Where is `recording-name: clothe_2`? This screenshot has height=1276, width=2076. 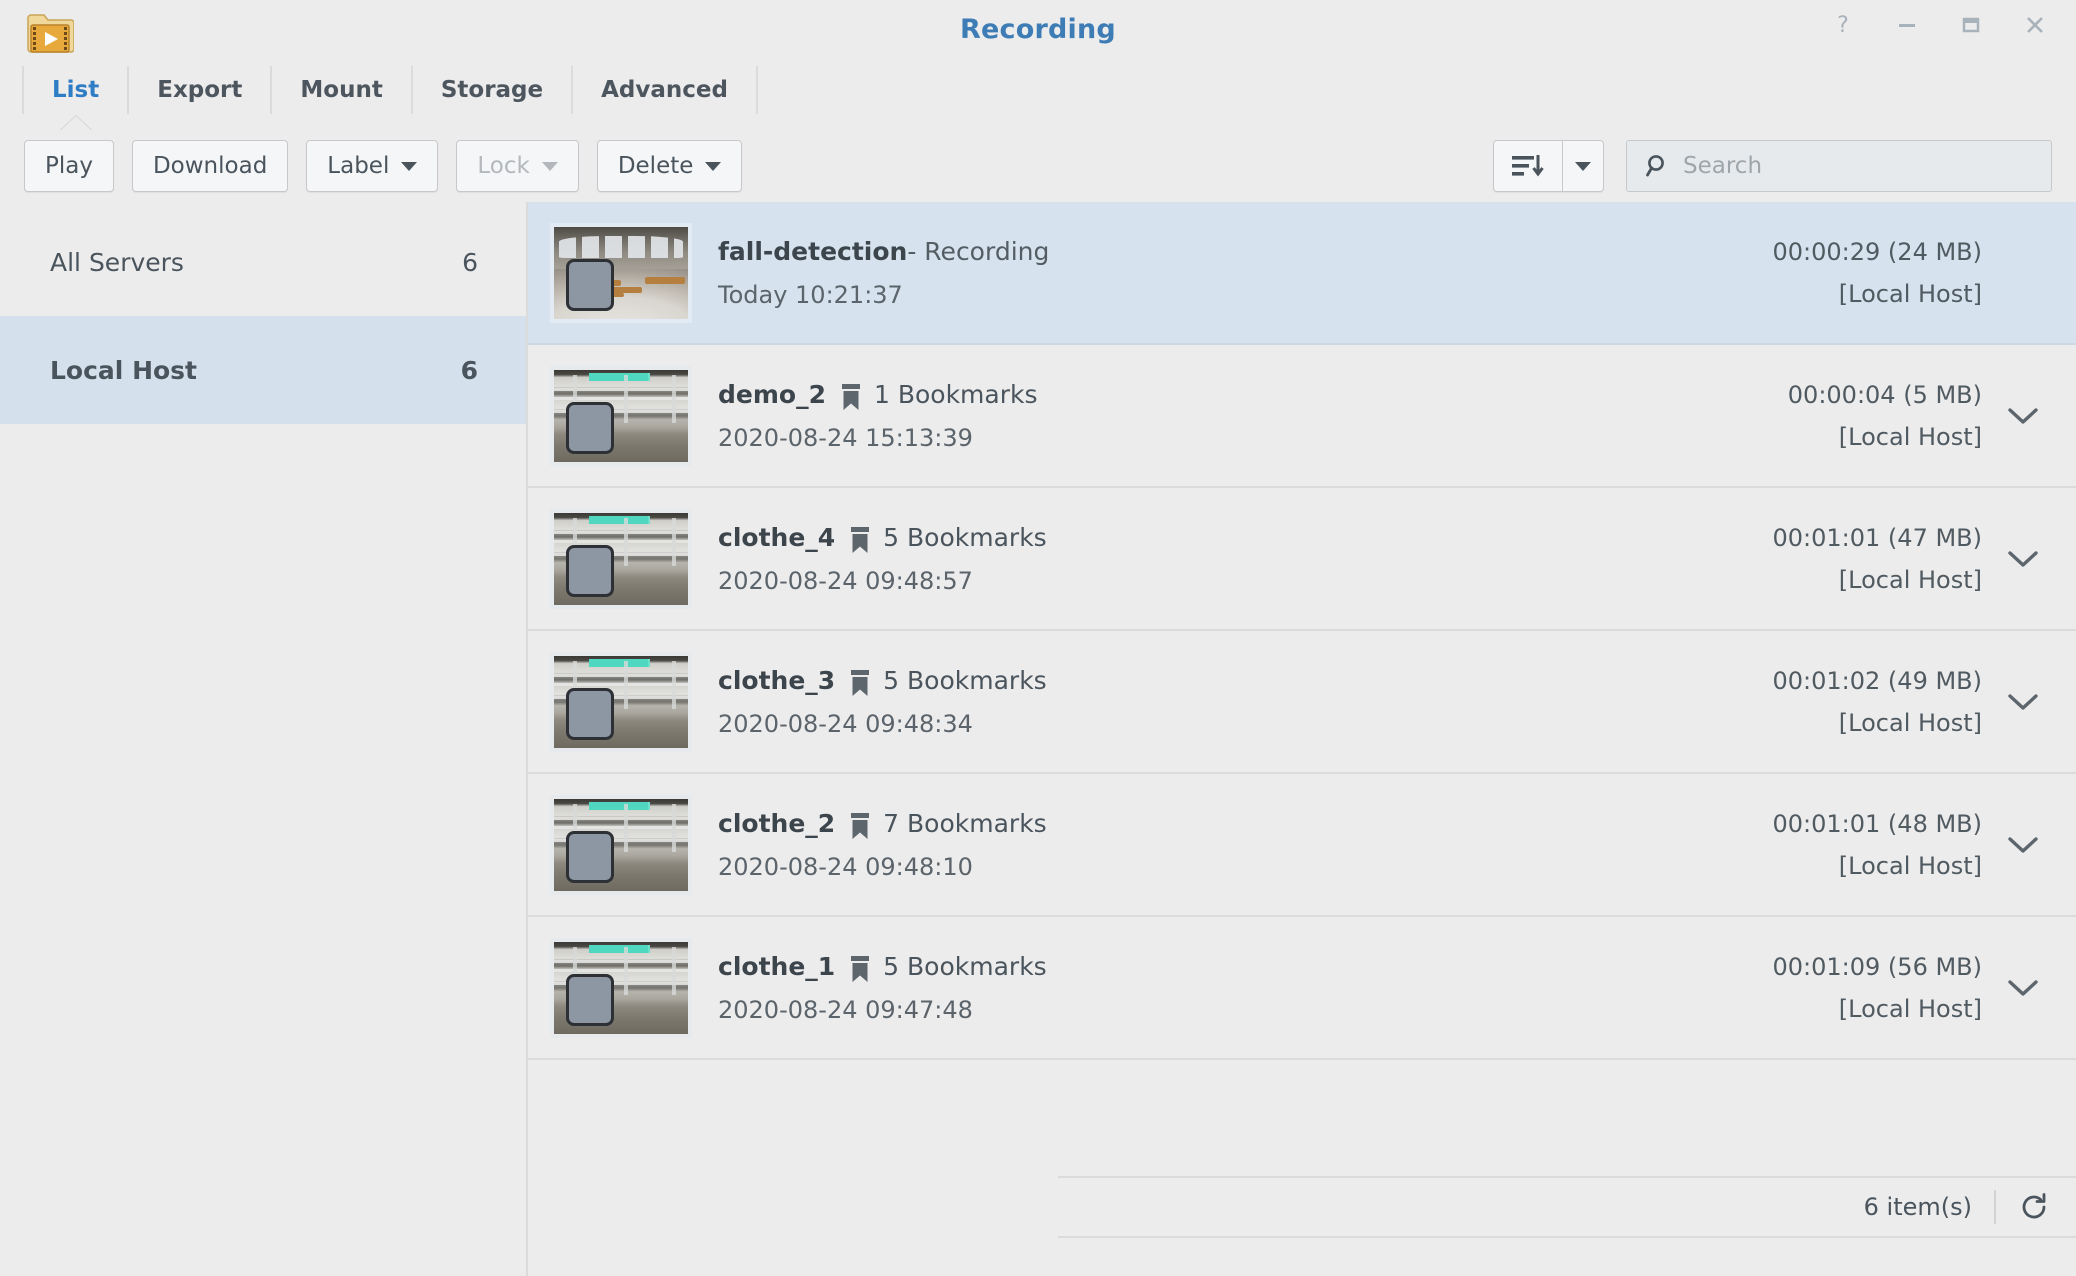 recording-name: clothe_2 is located at coordinates (777, 823).